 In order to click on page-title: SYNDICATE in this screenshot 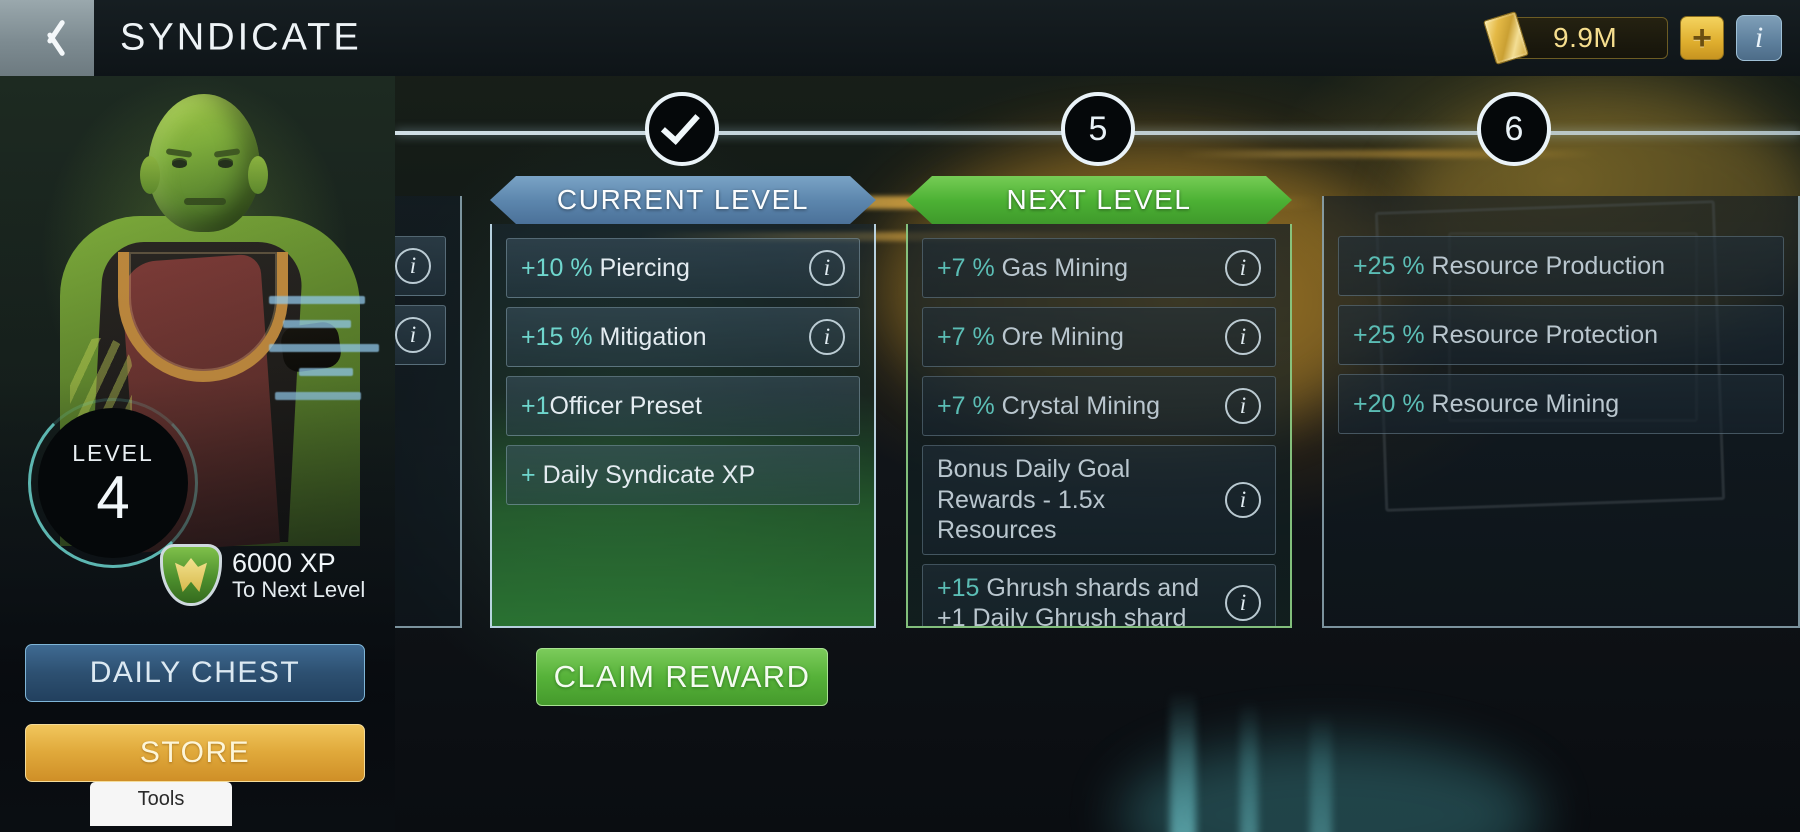, I will do `click(241, 37)`.